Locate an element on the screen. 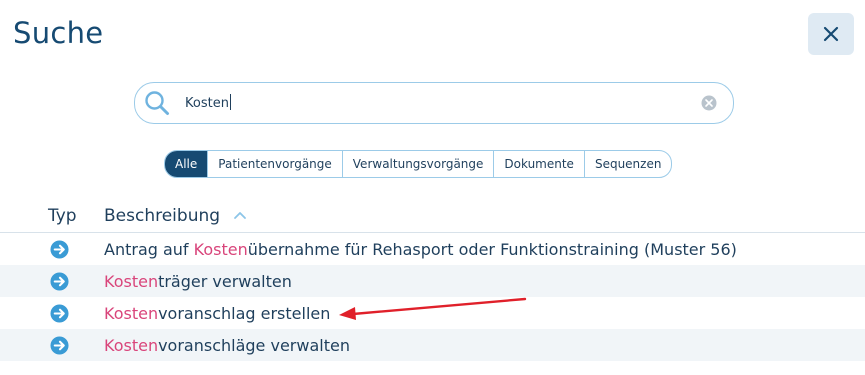 The width and height of the screenshot is (865, 375). search-icon is located at coordinates (157, 103).